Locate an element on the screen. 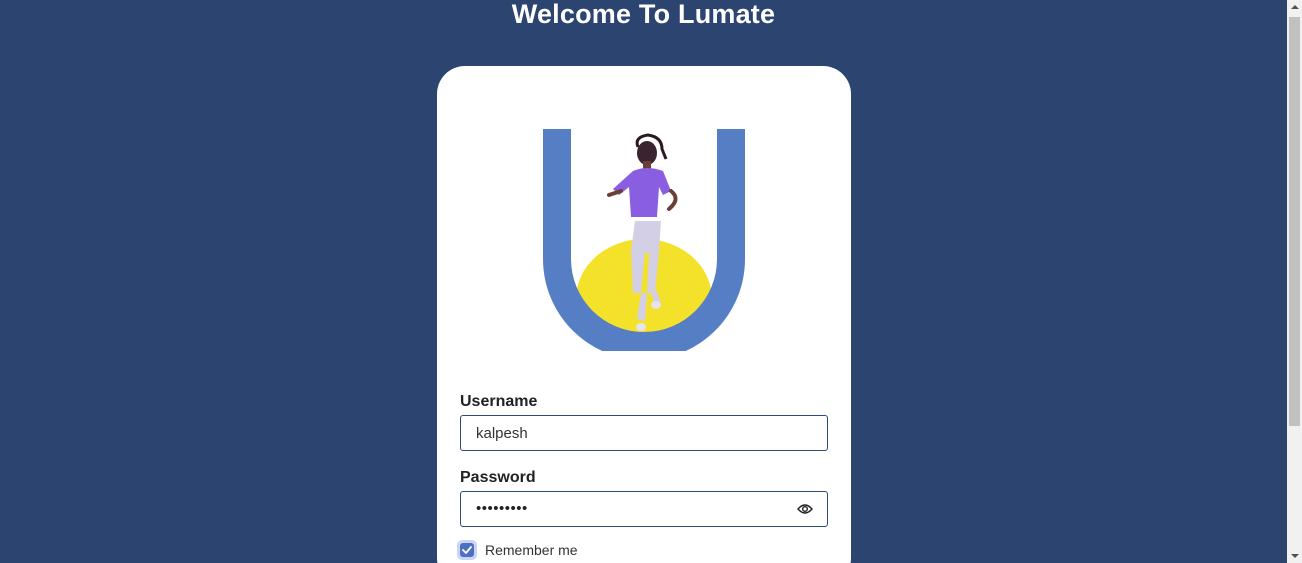 Image resolution: width=1302 pixels, height=563 pixels. remember-me-row: Remember me is located at coordinates (517, 550).